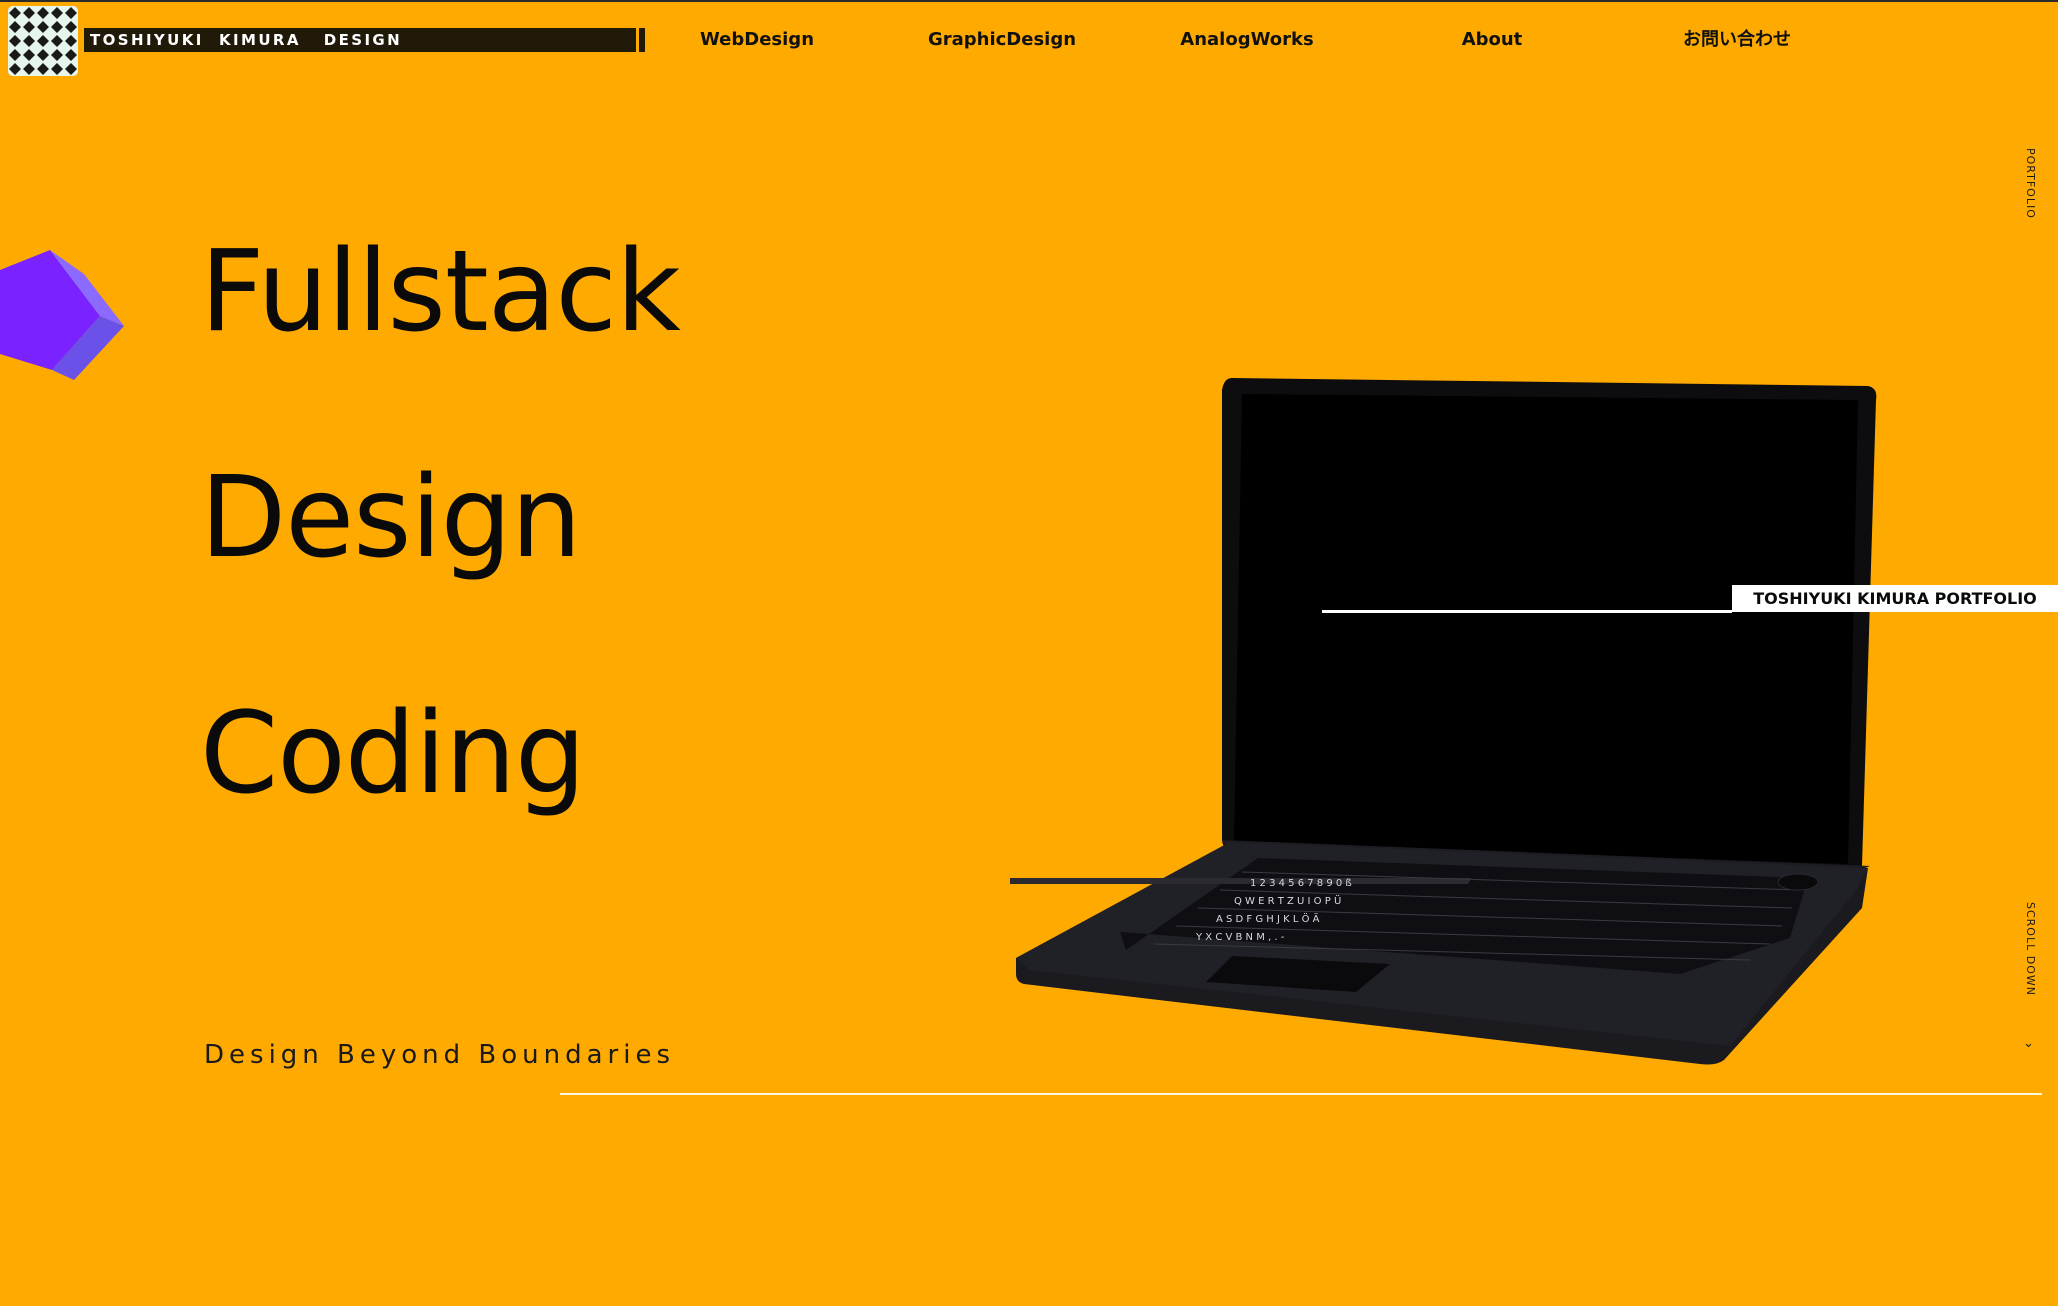  I want to click on chevron-down-icon: ⌄, so click(2028, 1043).